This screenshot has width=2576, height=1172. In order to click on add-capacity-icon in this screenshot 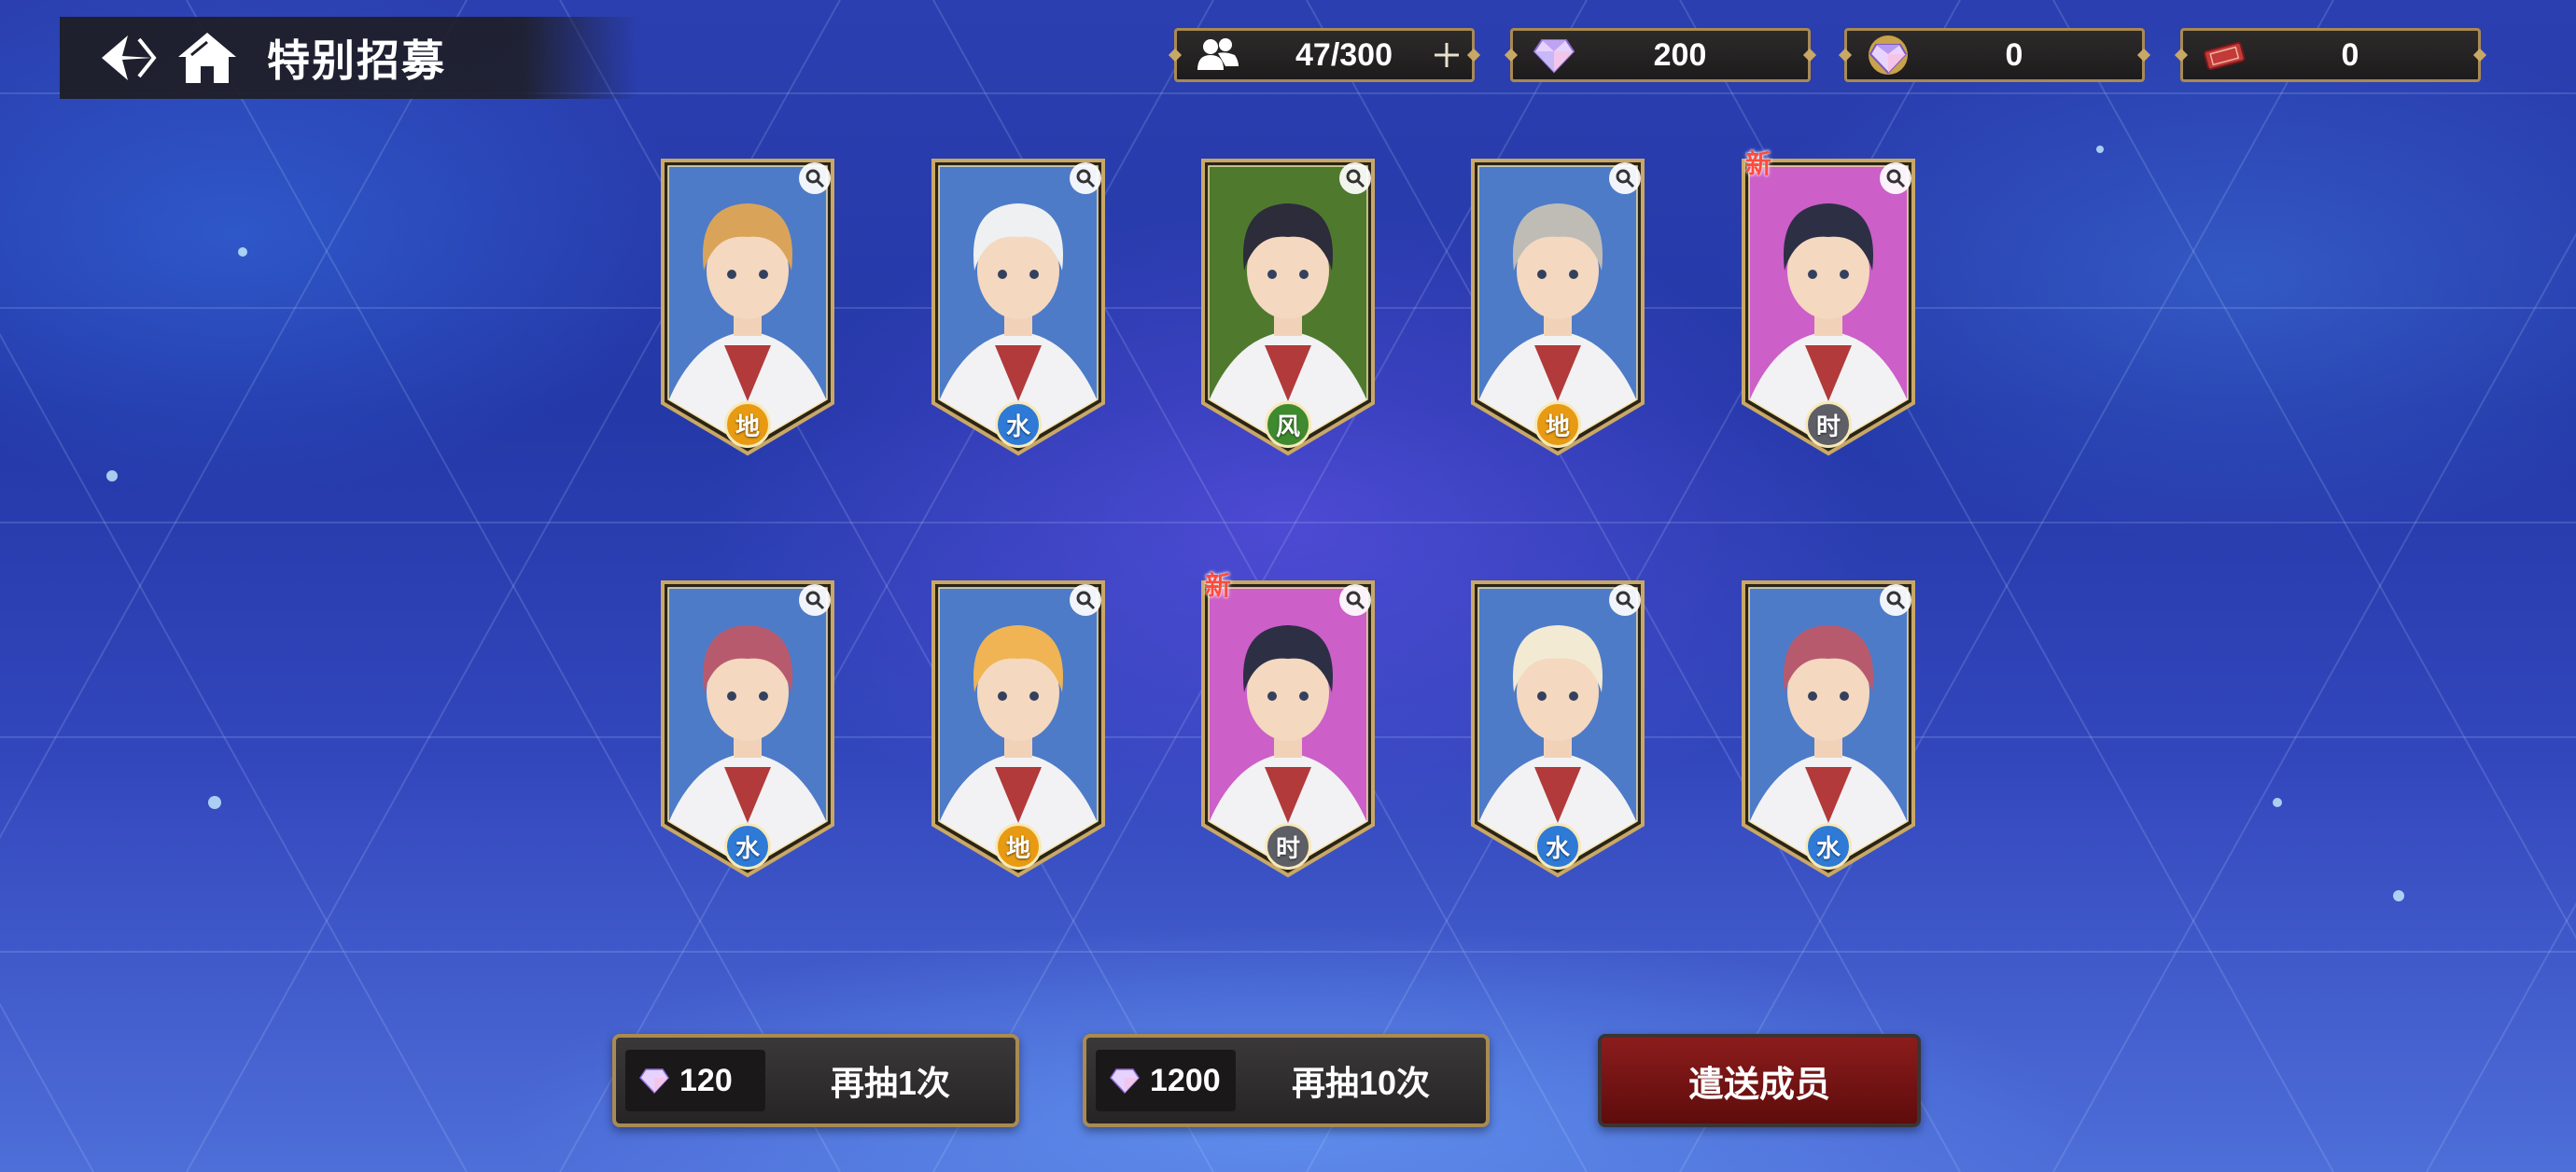, I will do `click(1447, 55)`.